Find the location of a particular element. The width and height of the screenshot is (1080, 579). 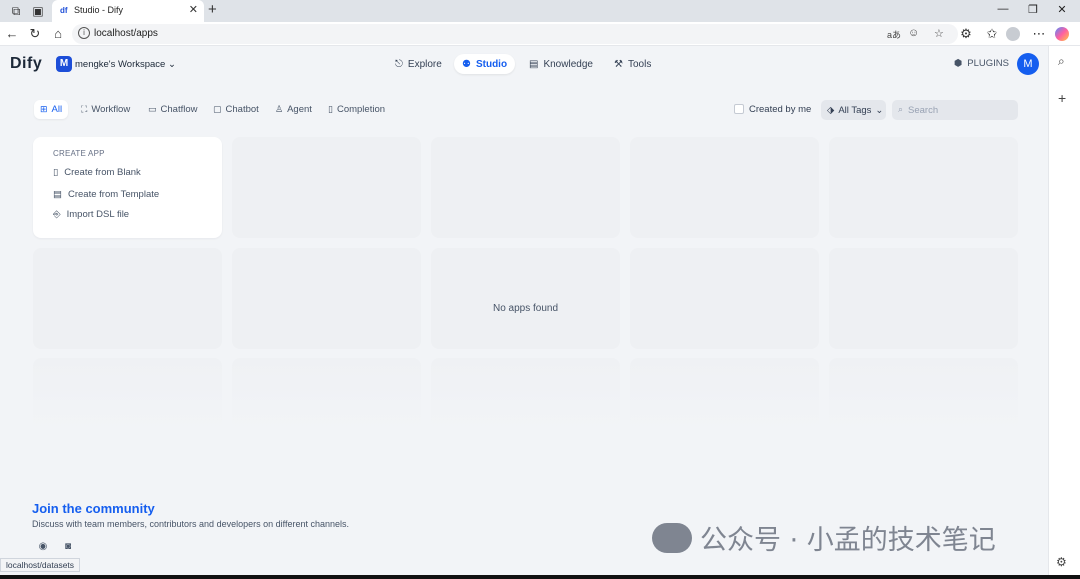

taskbar-edge is located at coordinates (540, 577).